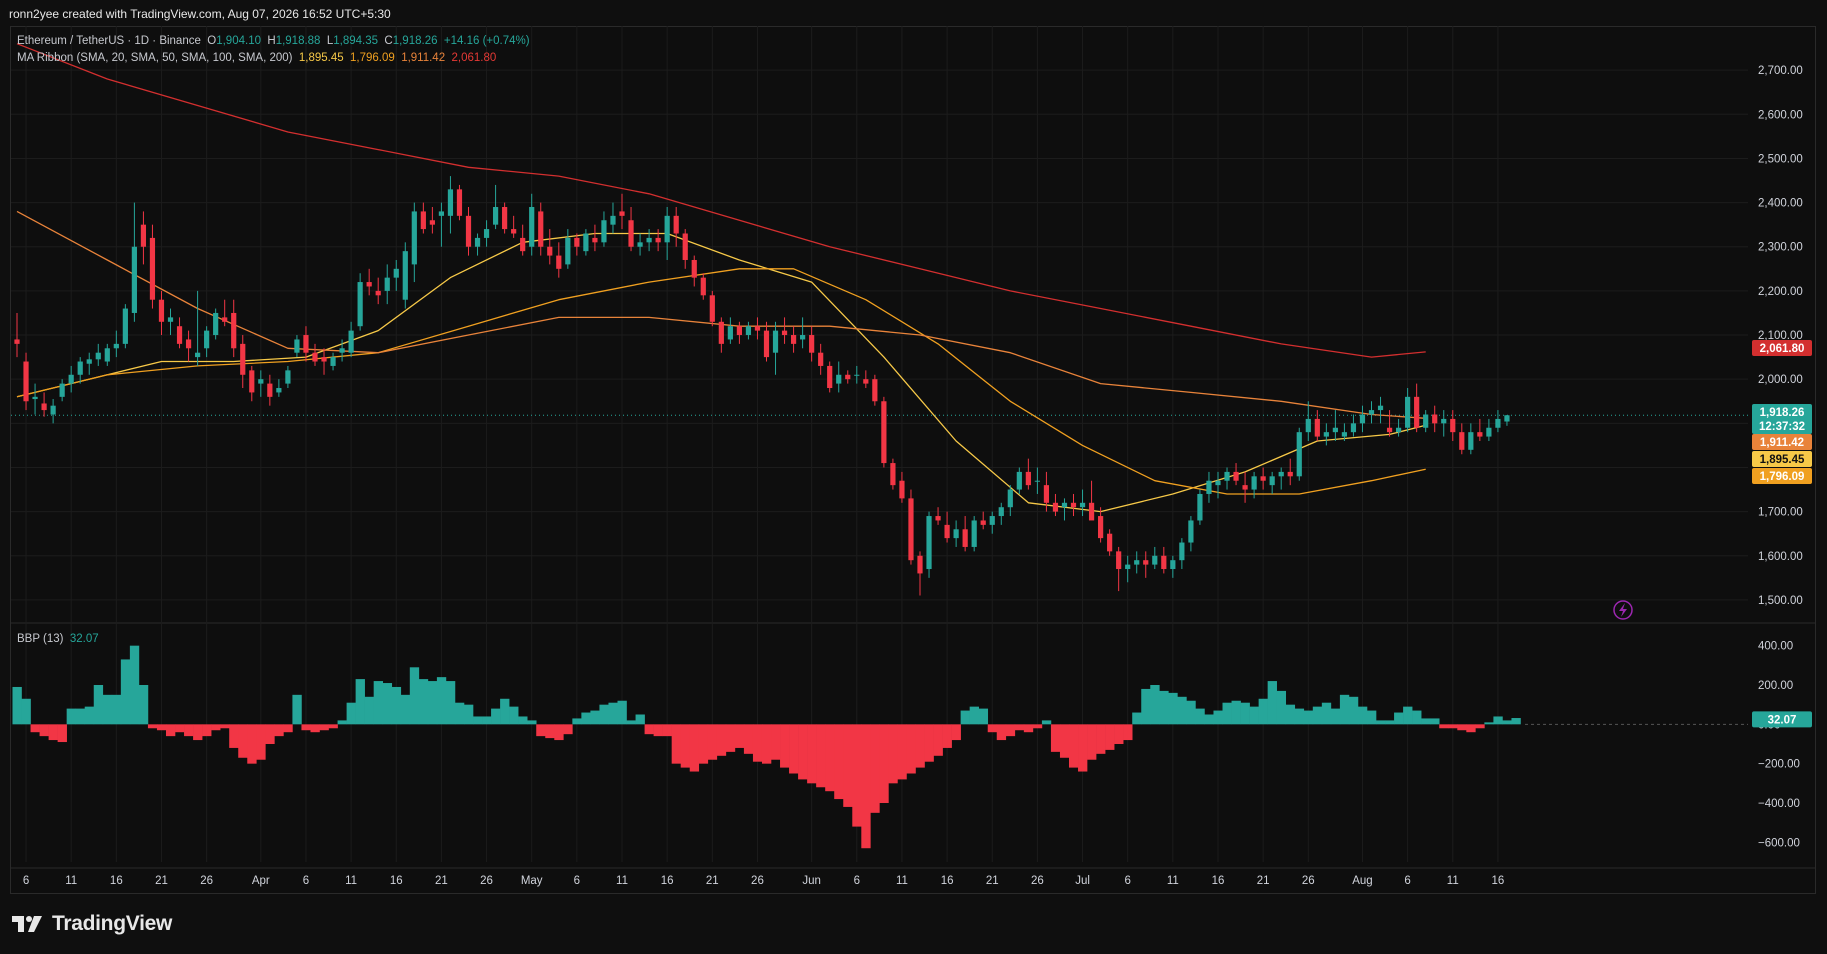 Image resolution: width=1827 pixels, height=954 pixels. I want to click on close-value: 1,918.26, so click(415, 41).